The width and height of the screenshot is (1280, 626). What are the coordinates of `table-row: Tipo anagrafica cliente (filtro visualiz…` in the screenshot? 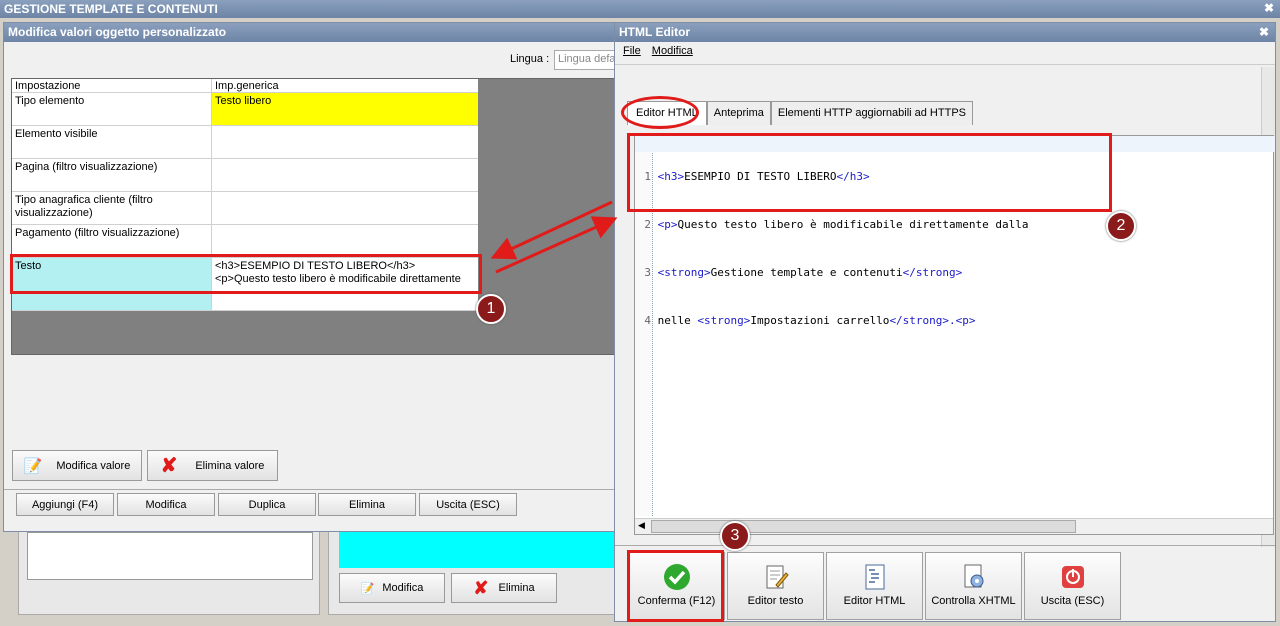 It's located at (112, 208).